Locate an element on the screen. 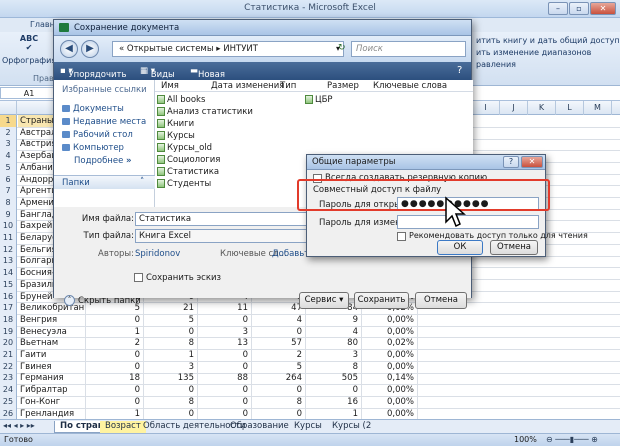 This screenshot has width=620, height=446. value-cell: 21 is located at coordinates (171, 308).